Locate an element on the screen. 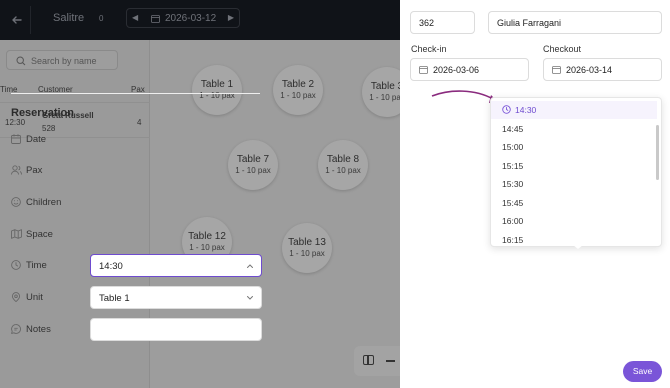  time-select-value: 14:30 is located at coordinates (111, 266).